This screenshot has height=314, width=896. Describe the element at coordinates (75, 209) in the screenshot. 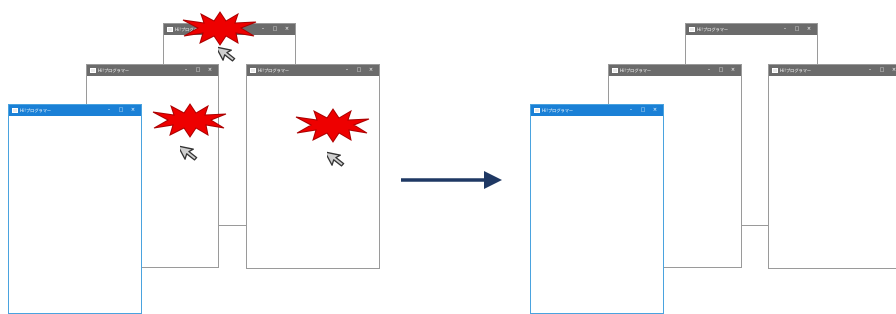

I see `window-front-left: Hi!プログラマー – □ ×` at that location.